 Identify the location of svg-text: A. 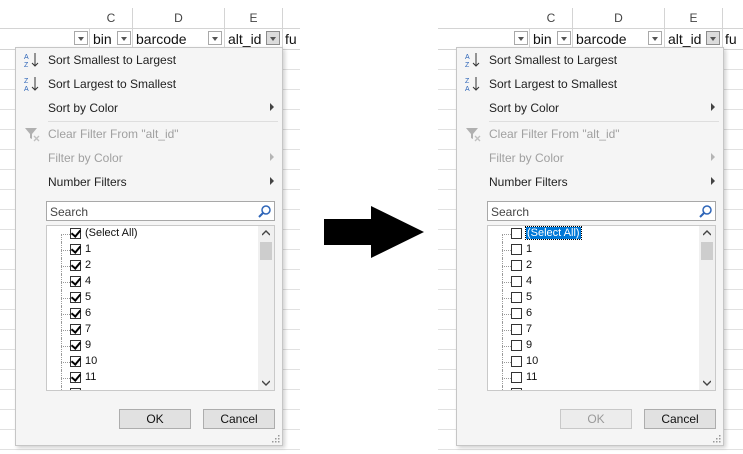
(467, 57).